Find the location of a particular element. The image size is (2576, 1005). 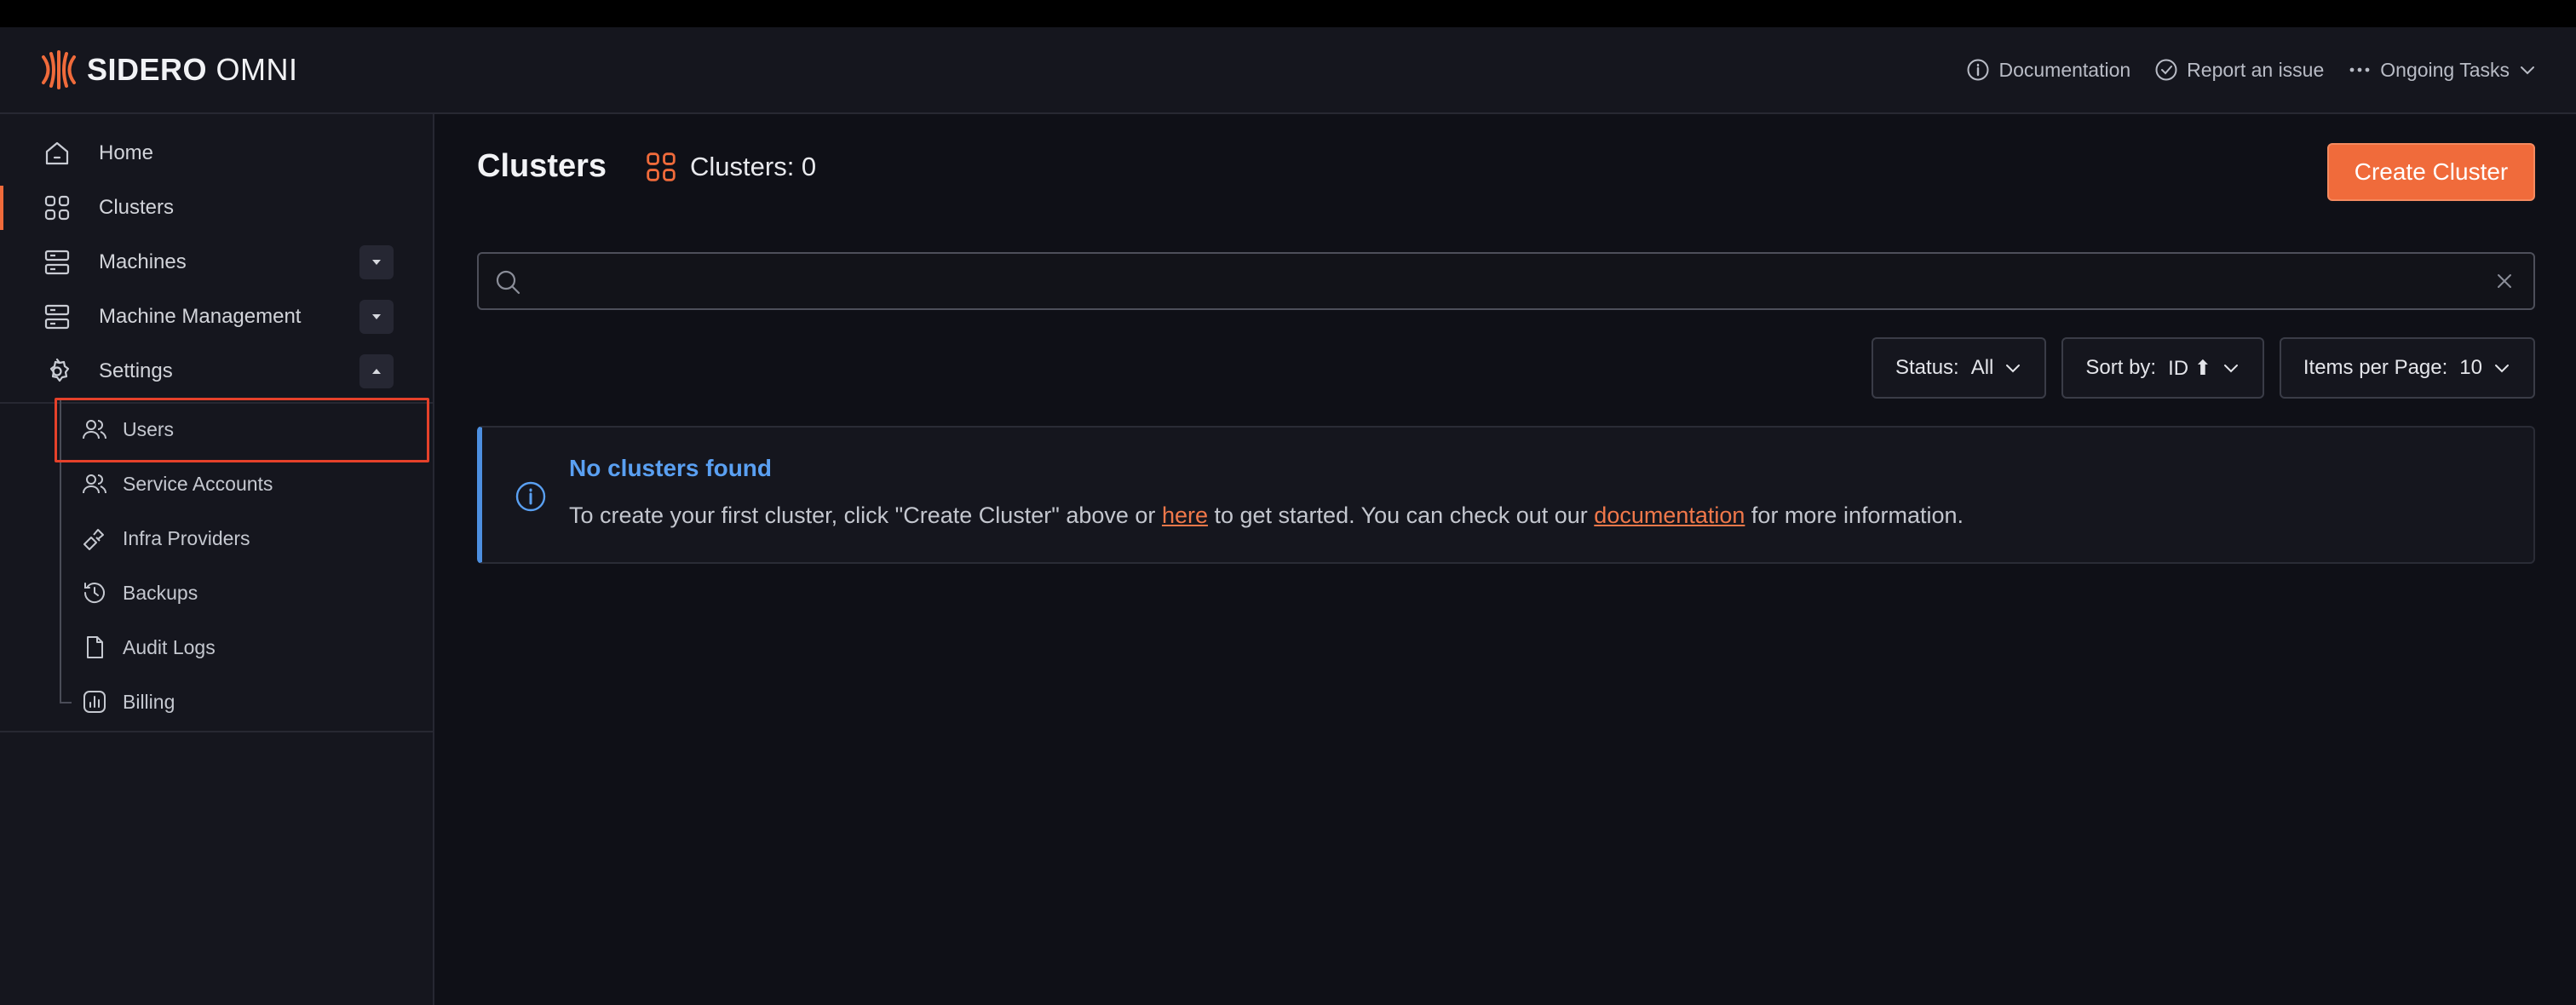

sort-by-dropdown: Sort by: ID ⬆ is located at coordinates (2163, 368).